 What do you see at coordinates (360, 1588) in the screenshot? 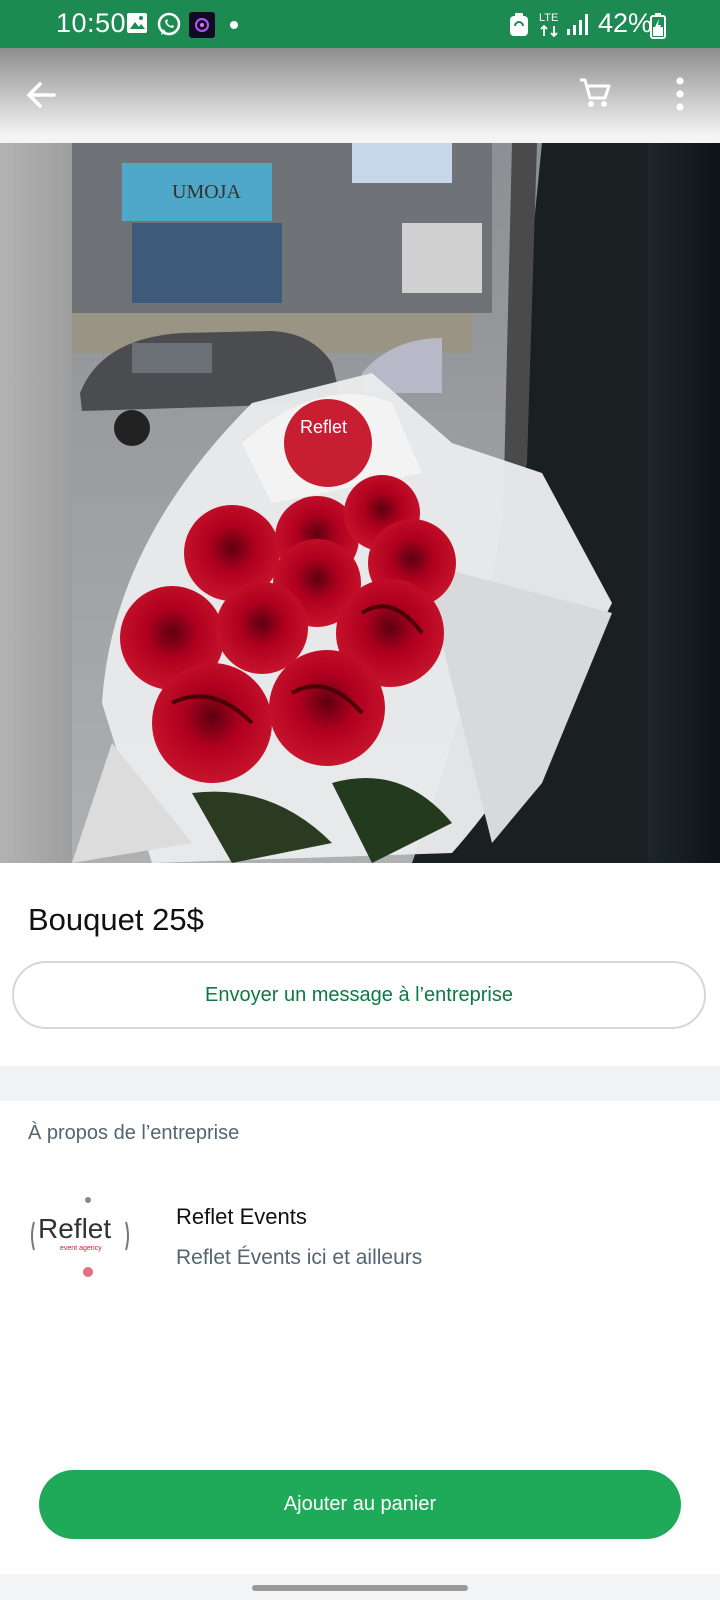
I see `gesture-handle` at bounding box center [360, 1588].